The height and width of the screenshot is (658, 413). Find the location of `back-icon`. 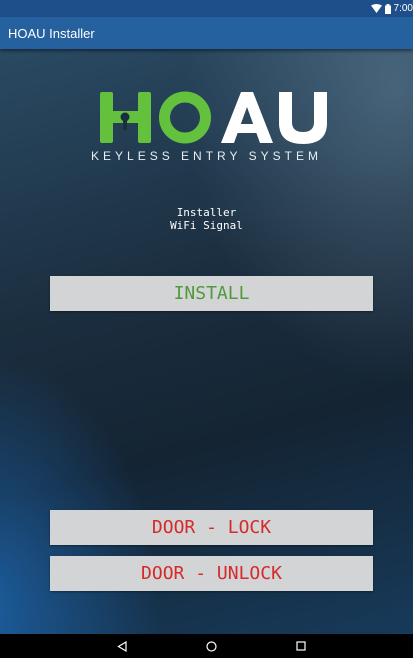

back-icon is located at coordinates (122, 646).